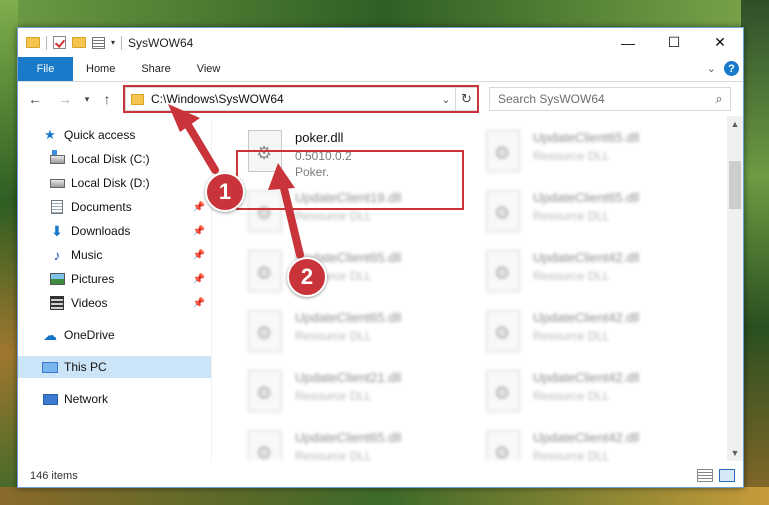 The width and height of the screenshot is (769, 505). What do you see at coordinates (301, 99) in the screenshot?
I see `address-highlight-frame` at bounding box center [301, 99].